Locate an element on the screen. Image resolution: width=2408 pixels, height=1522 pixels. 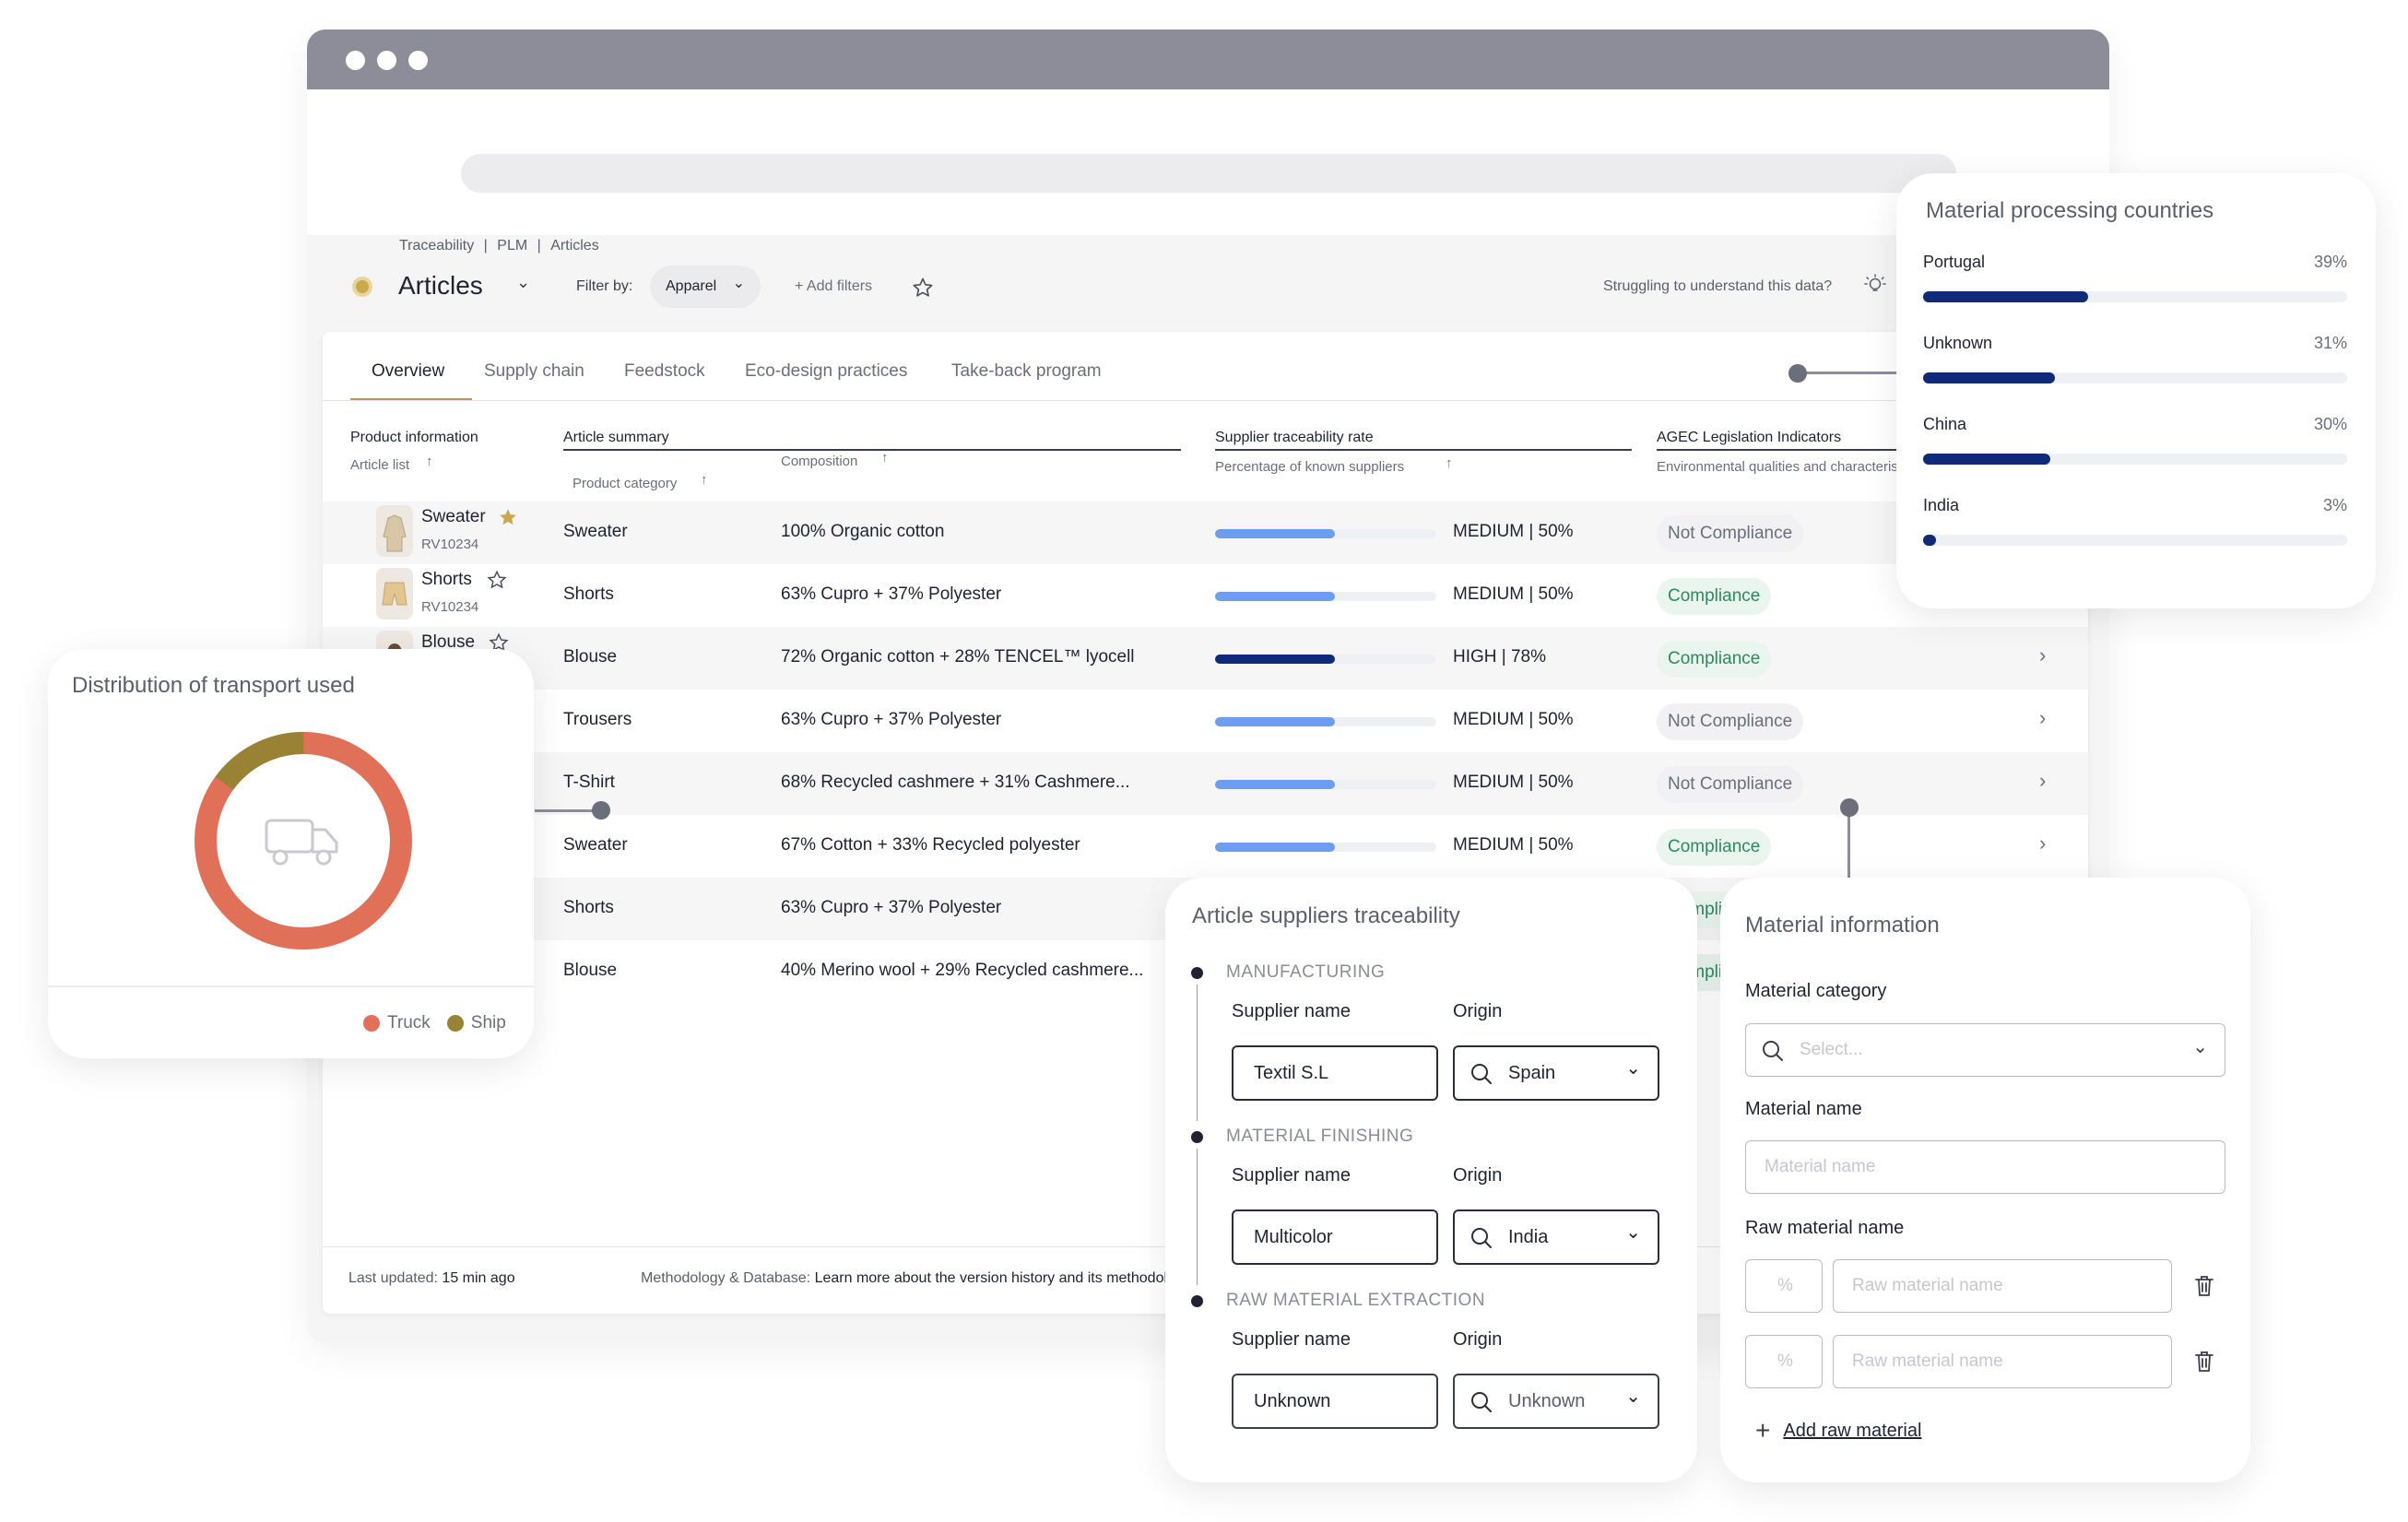
compliance-badge: Not Compliance is located at coordinates (1731, 721).